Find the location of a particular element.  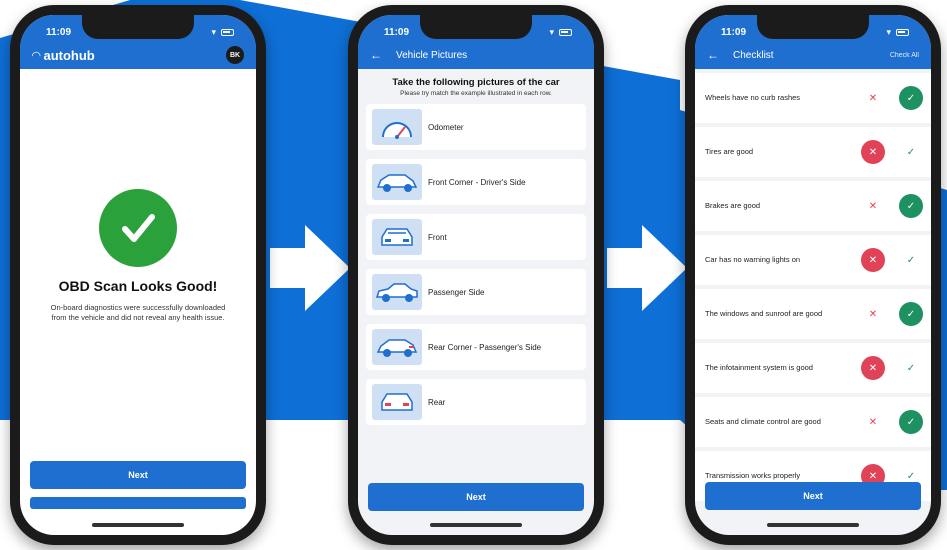

checklist-row: Seats and climate control are good ✕ ✓ is located at coordinates (813, 422).